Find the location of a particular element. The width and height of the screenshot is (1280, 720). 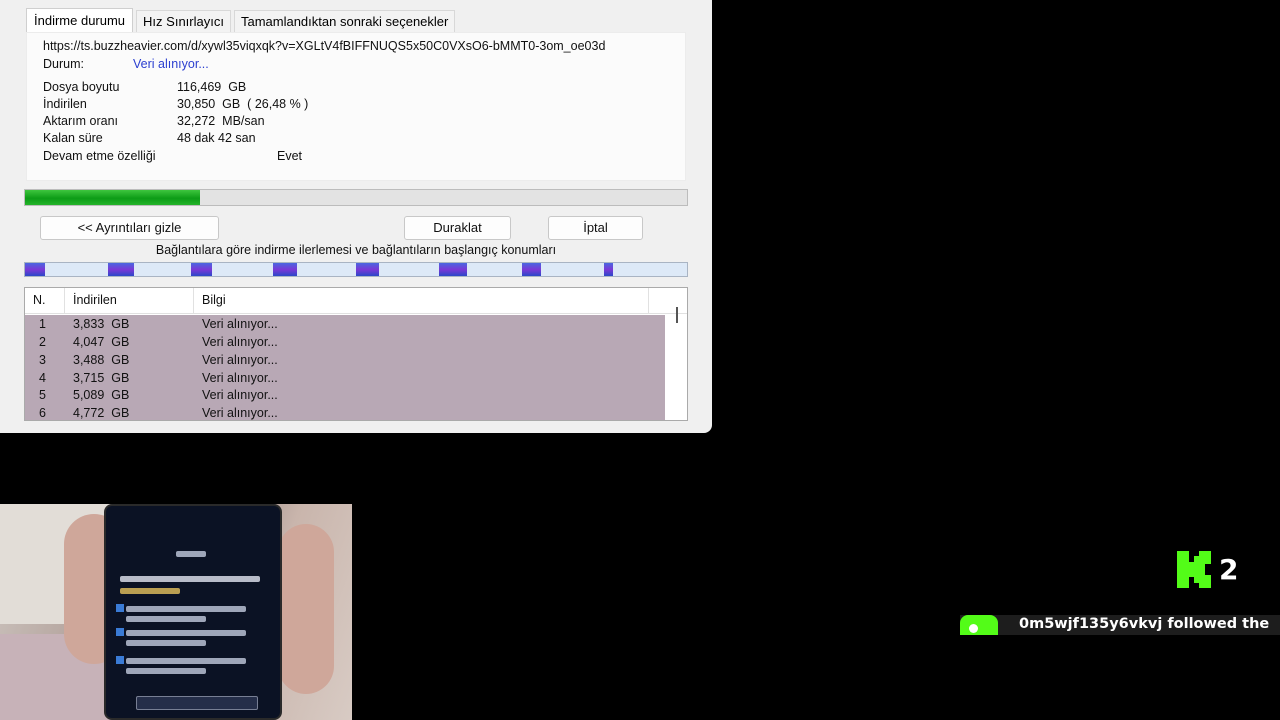

cancel-button: İptal is located at coordinates (595, 228).